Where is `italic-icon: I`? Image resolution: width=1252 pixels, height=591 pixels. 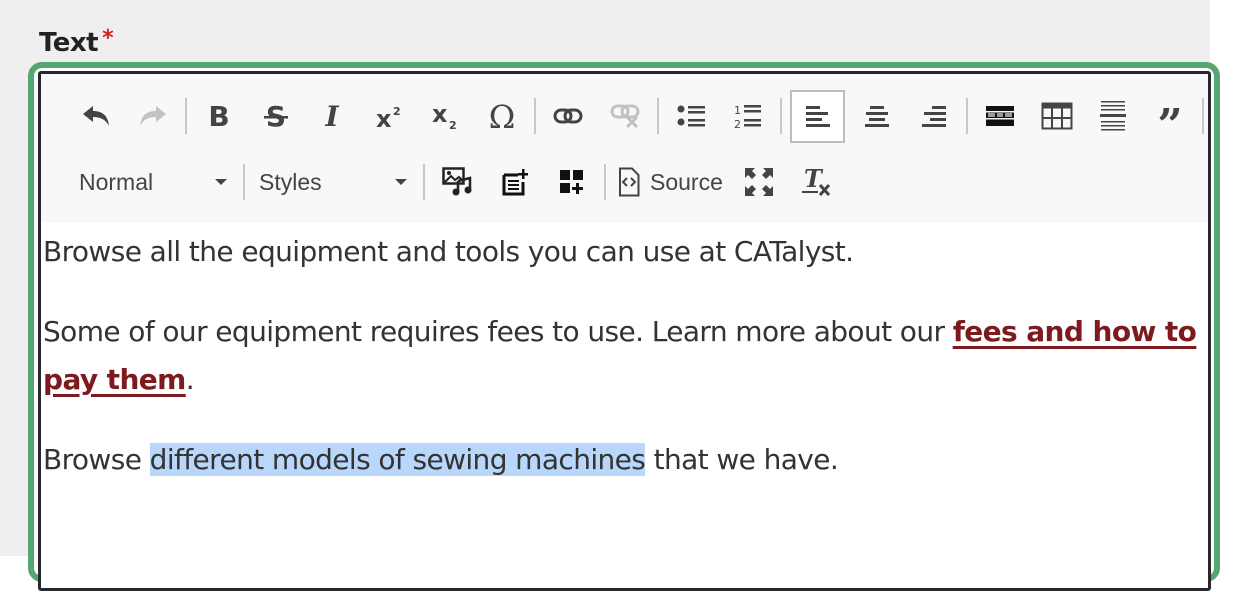 italic-icon: I is located at coordinates (332, 116).